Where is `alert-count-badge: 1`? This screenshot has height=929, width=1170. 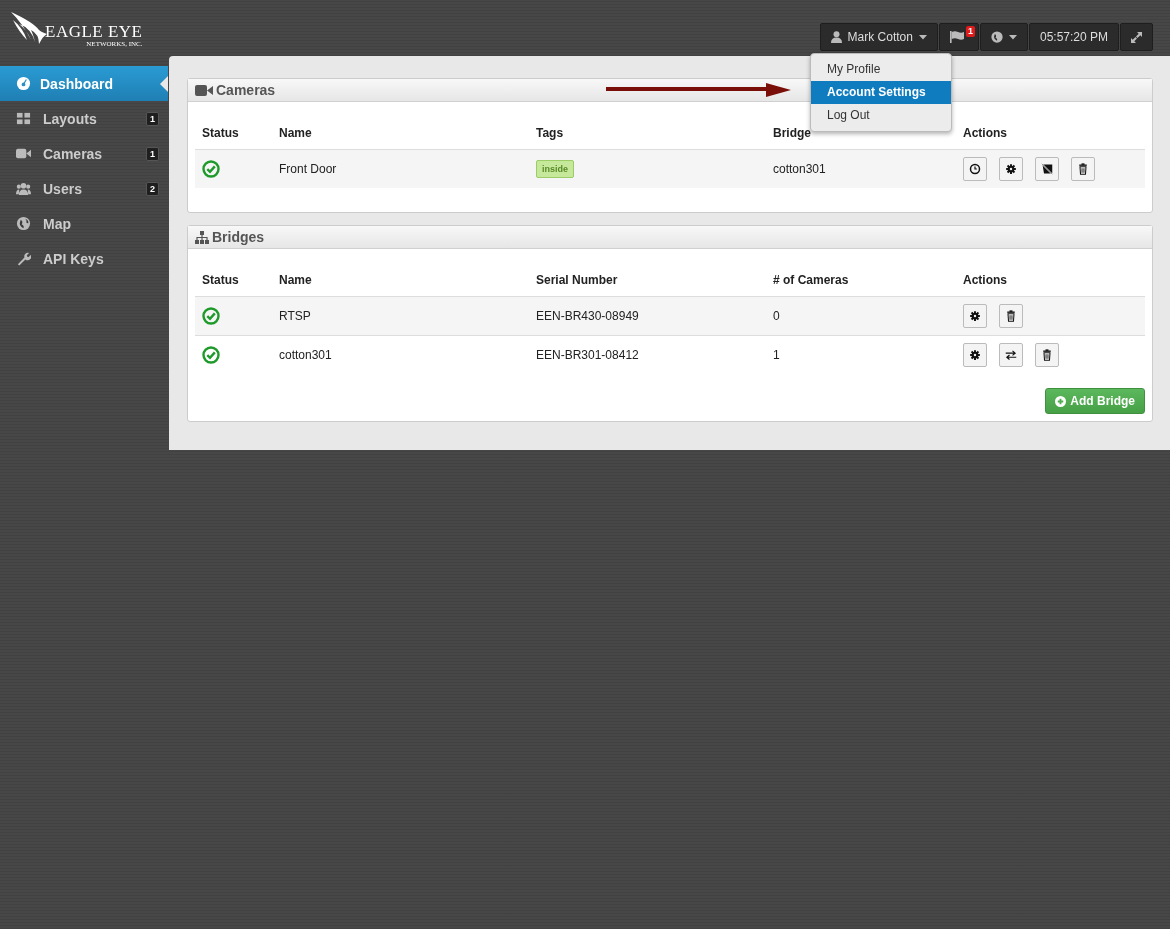
alert-count-badge: 1 is located at coordinates (970, 31).